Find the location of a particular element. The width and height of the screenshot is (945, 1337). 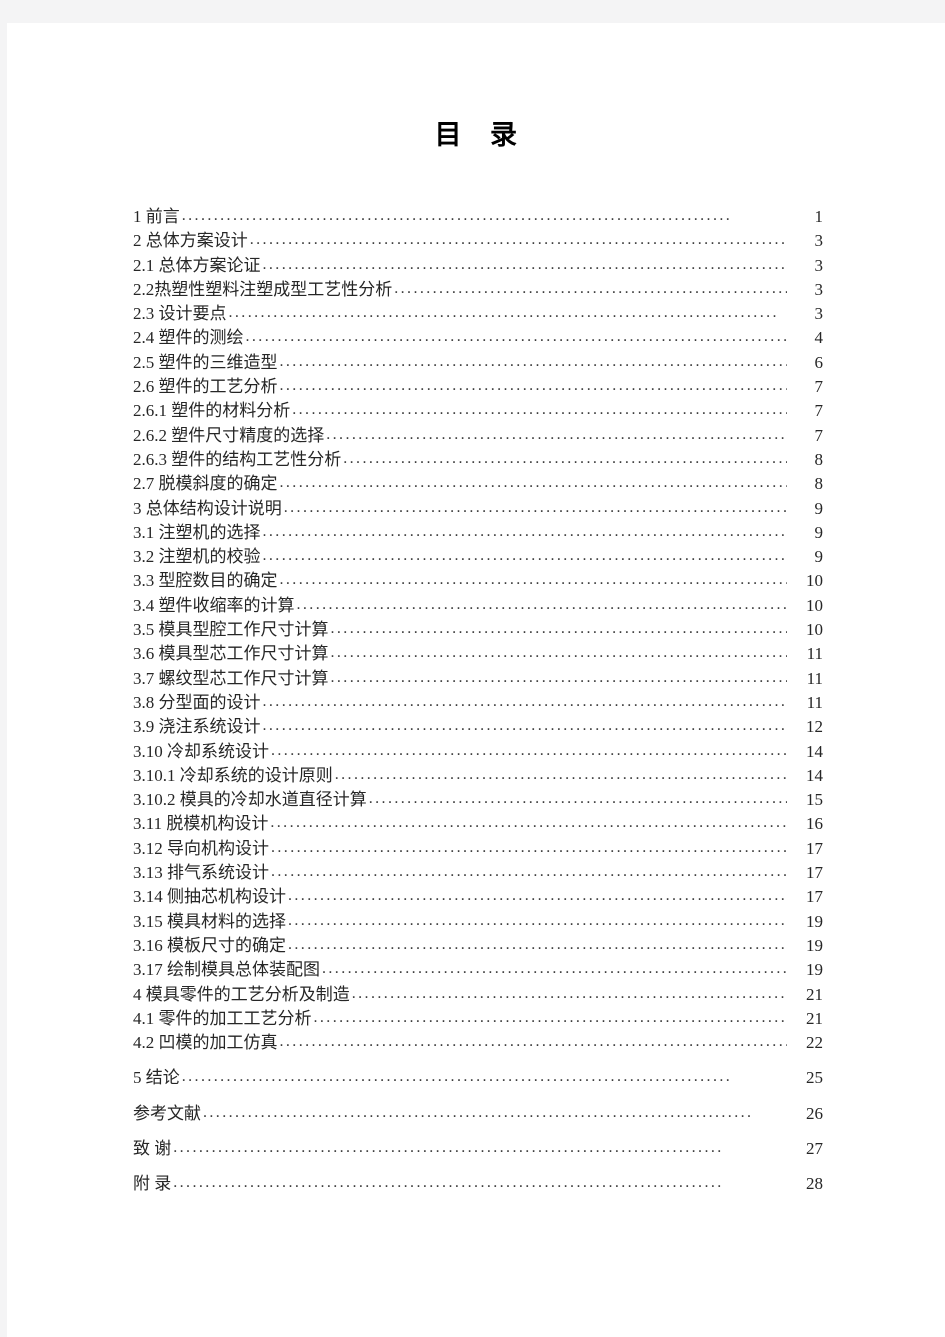

toc-entry-page-number: 6 is located at coordinates (819, 362).